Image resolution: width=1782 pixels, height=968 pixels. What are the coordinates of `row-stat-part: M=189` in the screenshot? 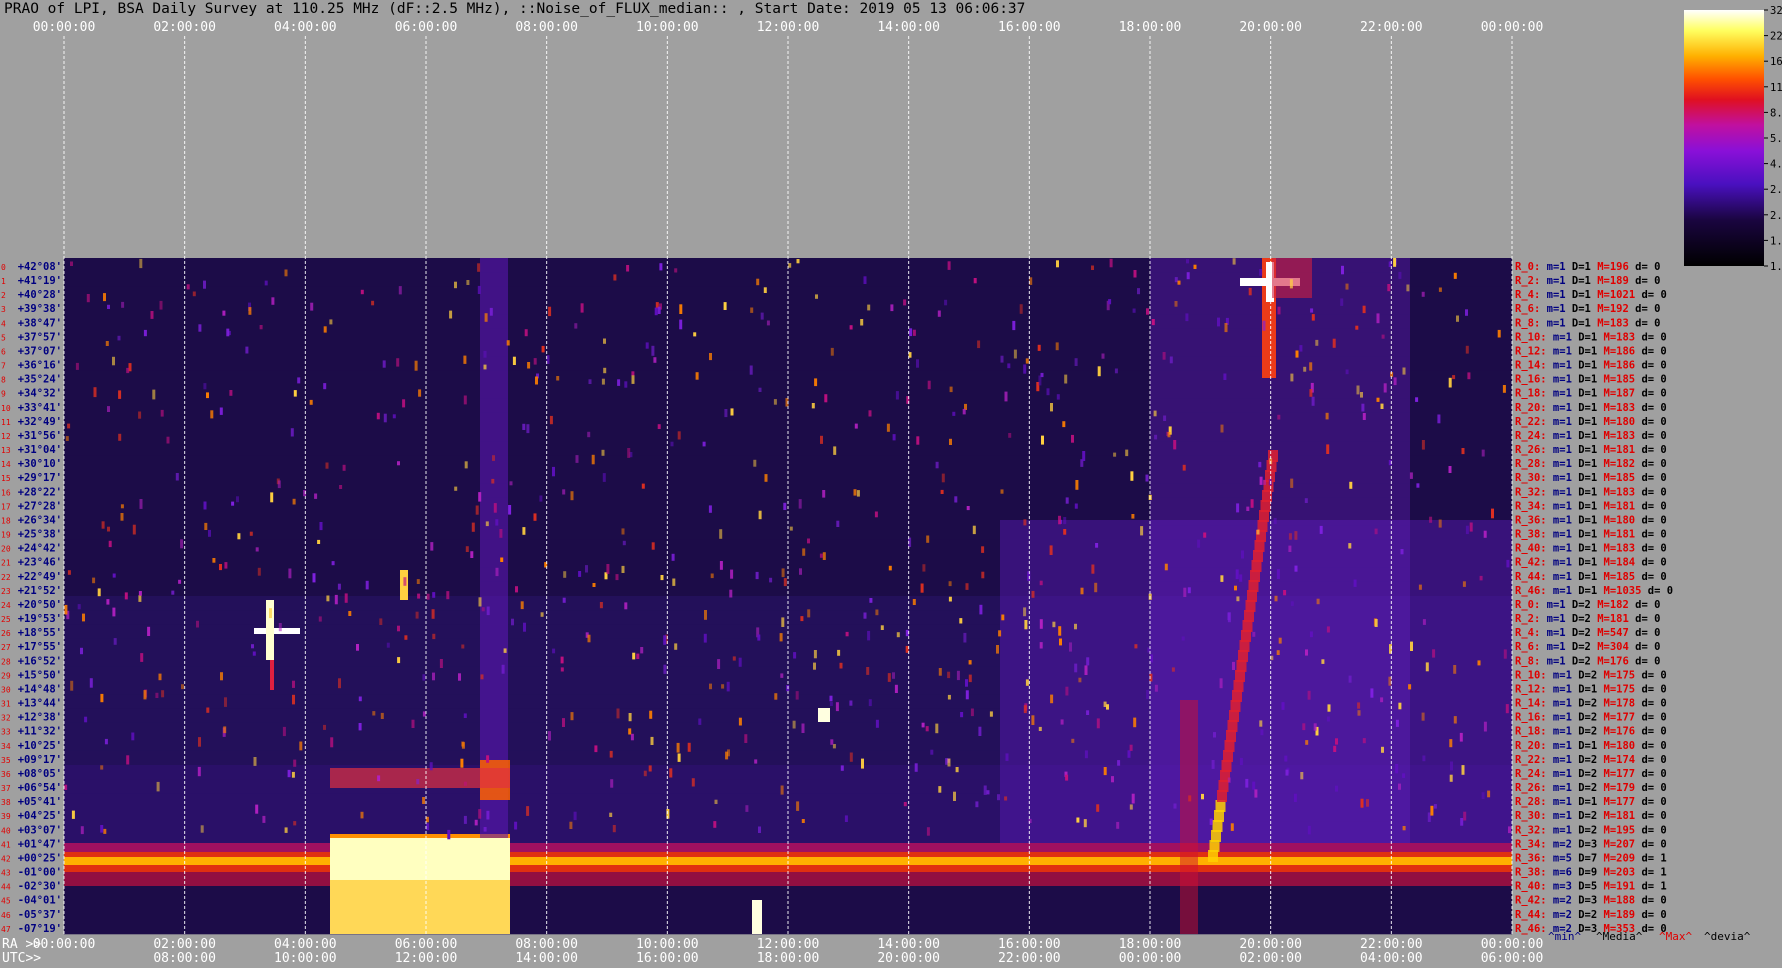 It's located at (1610, 281).